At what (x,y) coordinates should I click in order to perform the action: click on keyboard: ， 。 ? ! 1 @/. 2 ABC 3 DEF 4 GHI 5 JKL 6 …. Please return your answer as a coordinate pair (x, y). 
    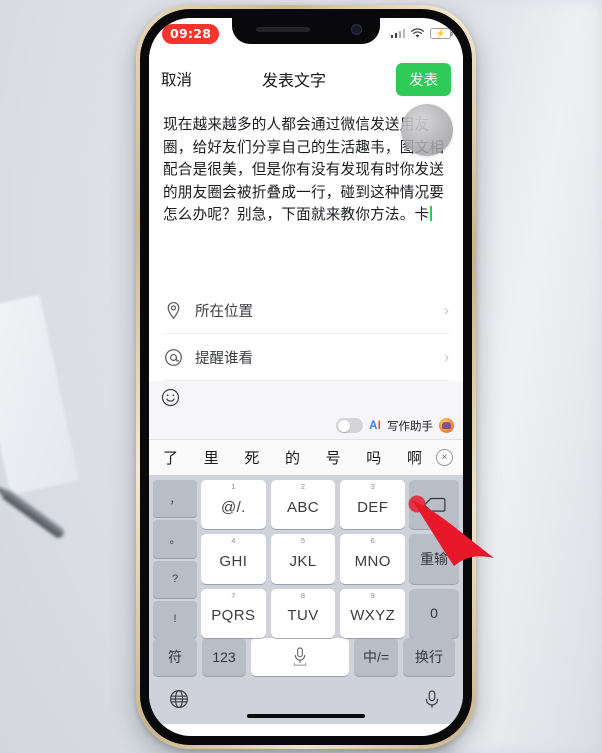
    Looking at the image, I should click on (306, 556).